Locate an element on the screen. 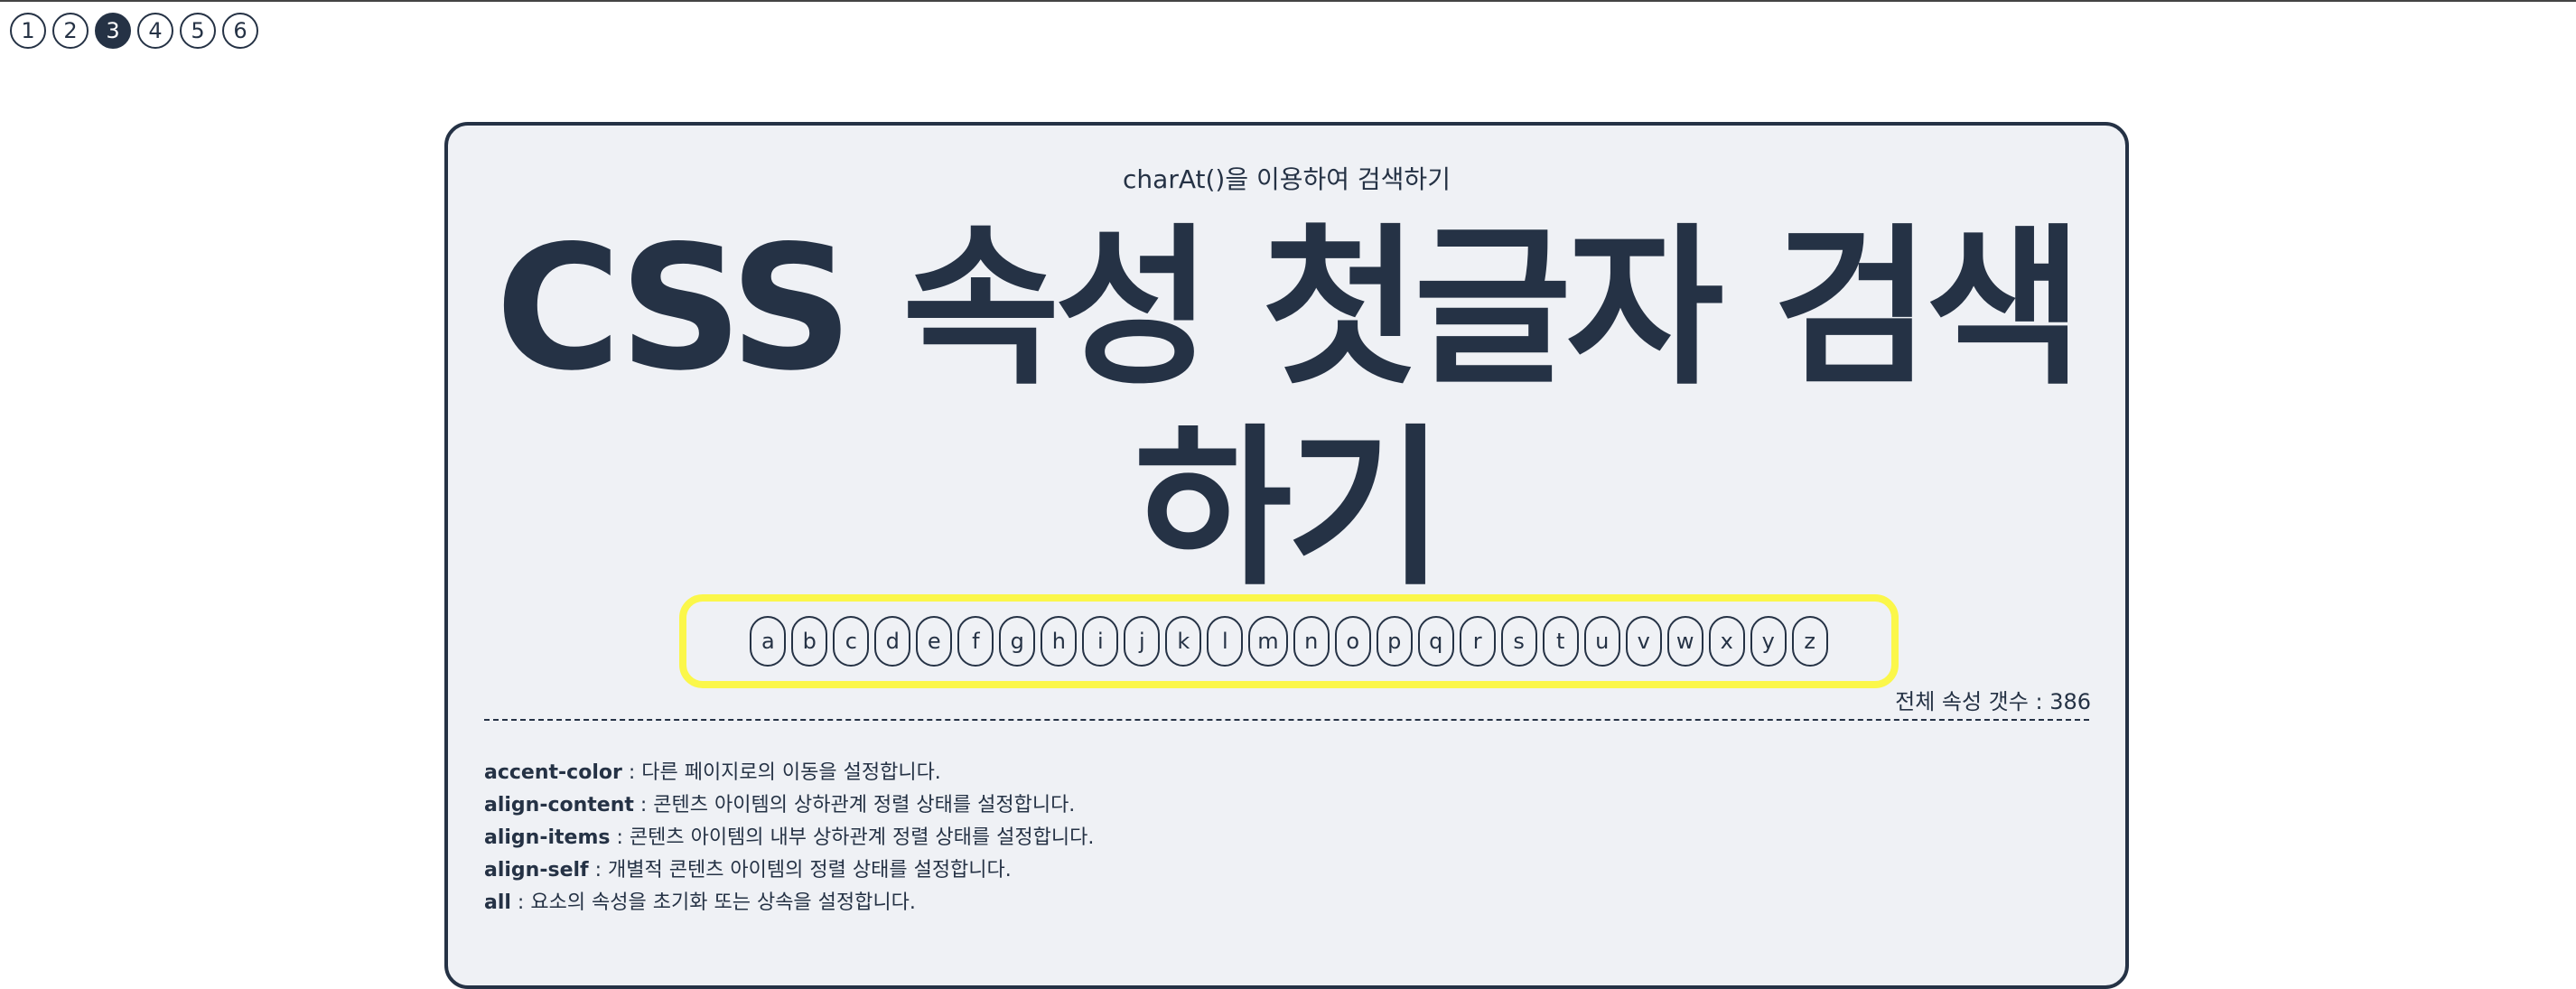 The image size is (2576, 989). alphabet-button-e: e is located at coordinates (934, 642).